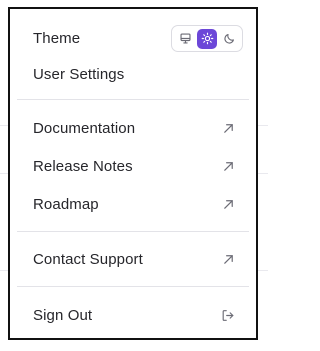 This screenshot has width=320, height=351. I want to click on theme-option-light, so click(207, 38).